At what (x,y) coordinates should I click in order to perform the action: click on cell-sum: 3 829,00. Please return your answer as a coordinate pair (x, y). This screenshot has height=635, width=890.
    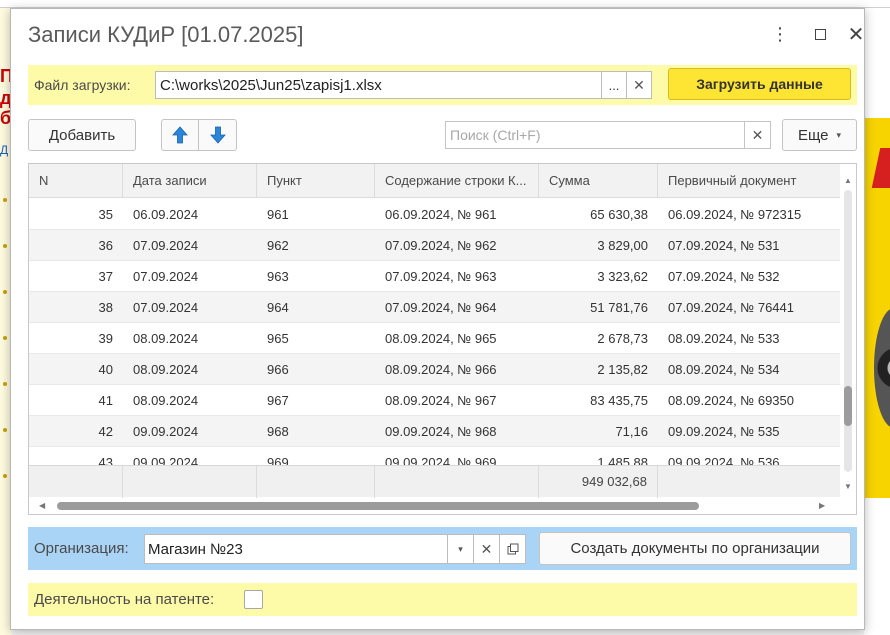
    Looking at the image, I should click on (622, 245).